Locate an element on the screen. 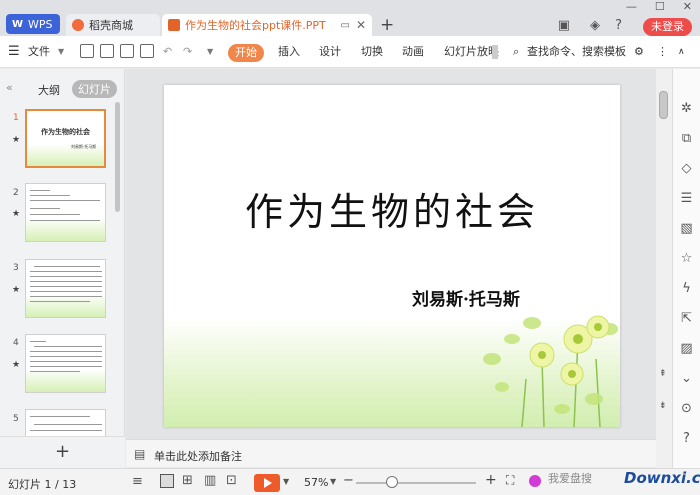 This screenshot has width=700, height=495. adjust-icon: ☰ is located at coordinates (686, 198).